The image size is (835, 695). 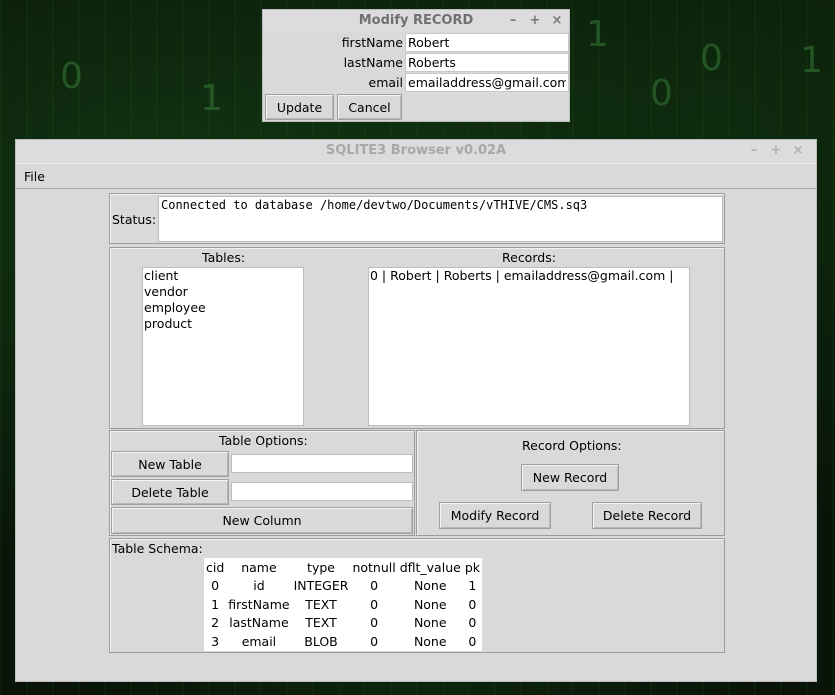 I want to click on delete-record-button: Delete Record, so click(x=647, y=515).